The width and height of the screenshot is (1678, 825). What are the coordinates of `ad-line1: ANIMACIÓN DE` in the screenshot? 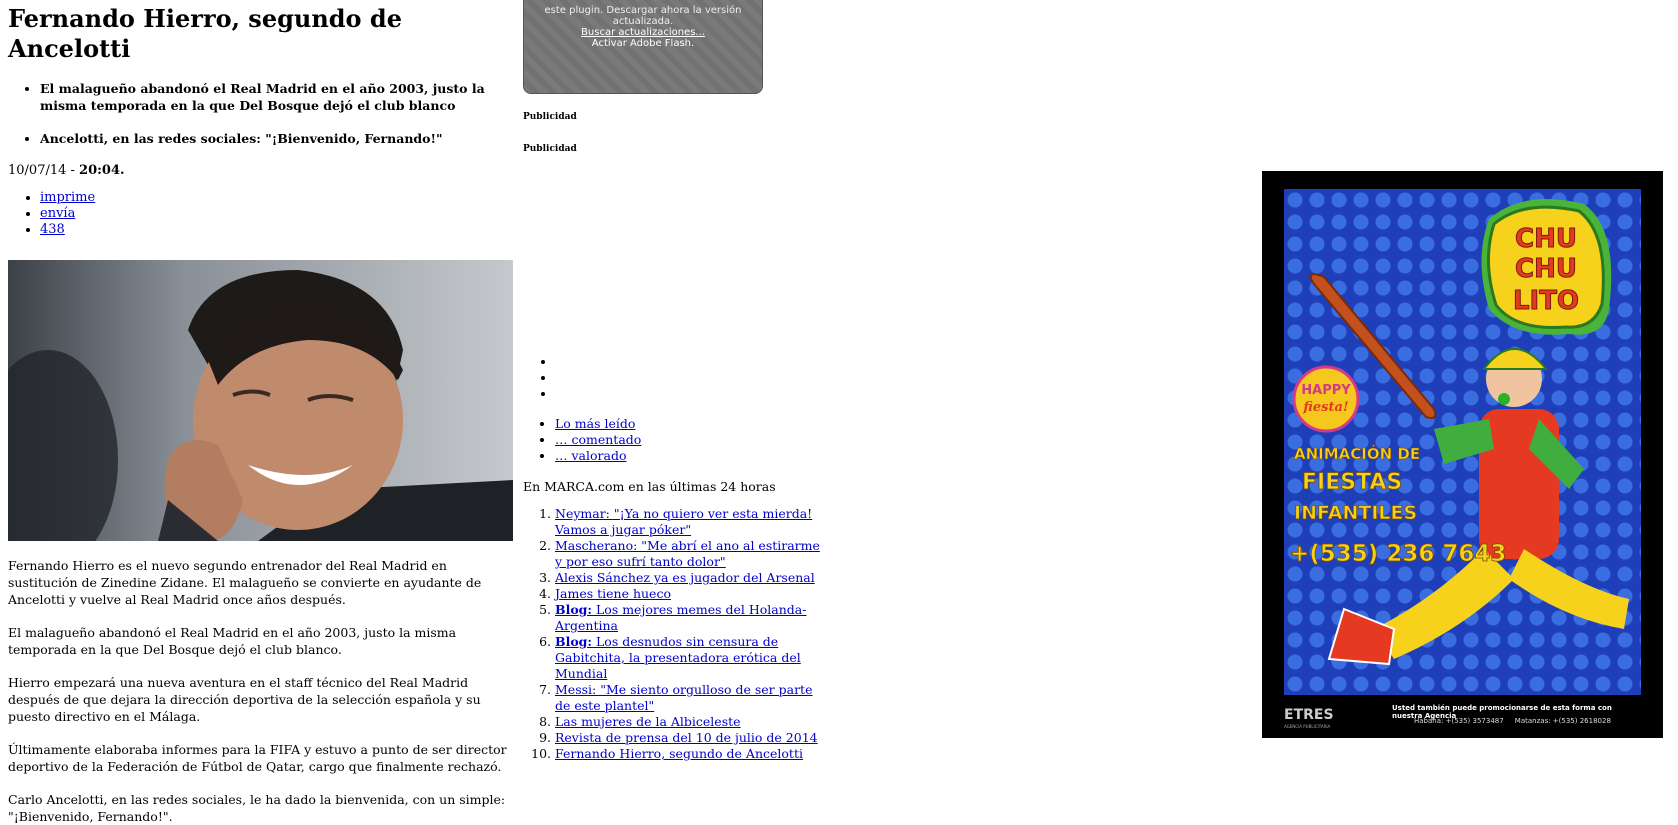 It's located at (1357, 453).